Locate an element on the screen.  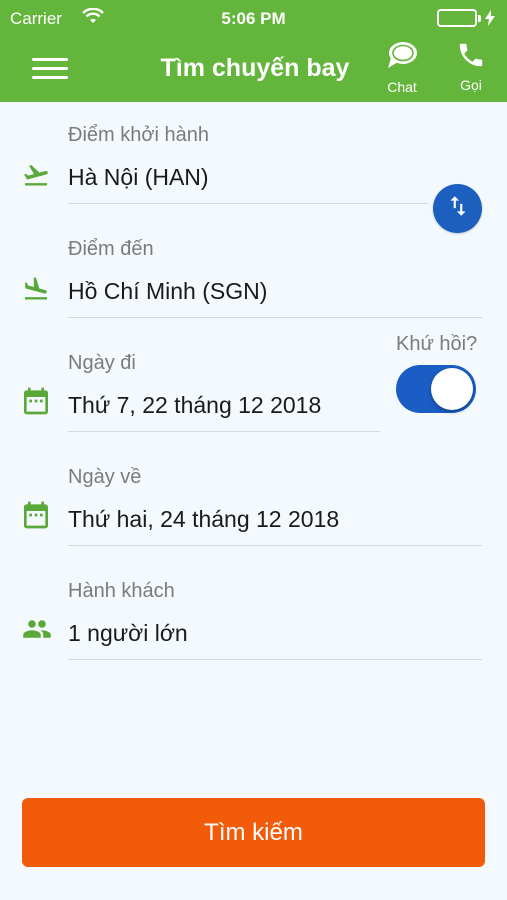
origin-field: Điểm khởi hành Hà Nội (HAN) is located at coordinates (253, 163).